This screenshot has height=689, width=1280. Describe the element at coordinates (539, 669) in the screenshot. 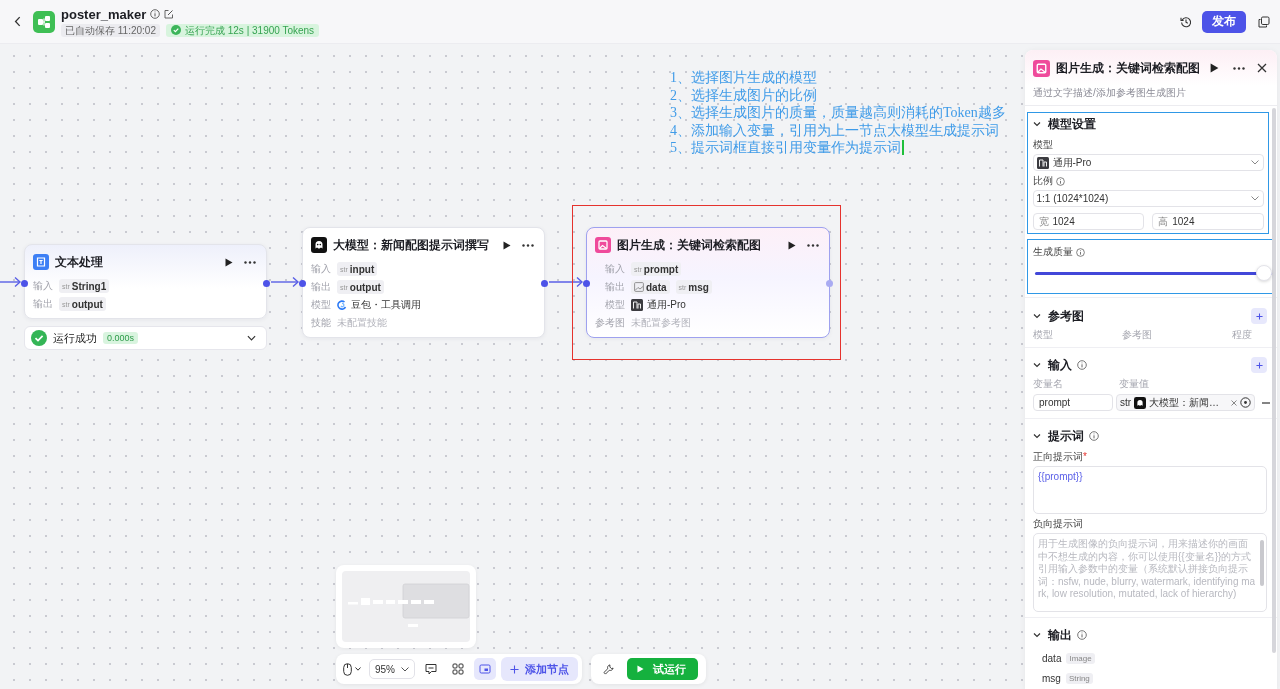

I see `add-node-button: 添加节点` at that location.